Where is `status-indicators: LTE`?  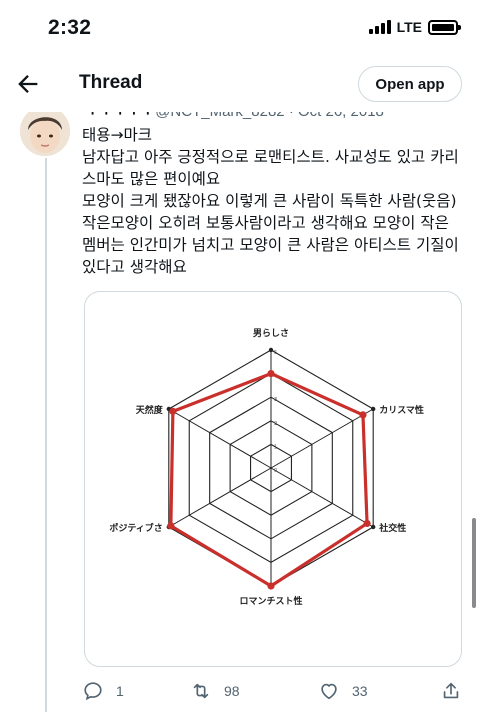
status-indicators: LTE is located at coordinates (414, 27).